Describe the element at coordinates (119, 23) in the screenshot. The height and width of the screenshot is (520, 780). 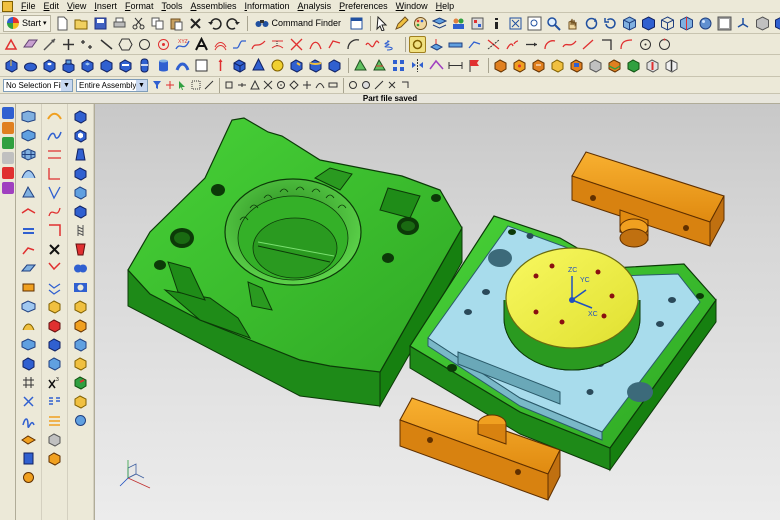
I see `print-button` at that location.